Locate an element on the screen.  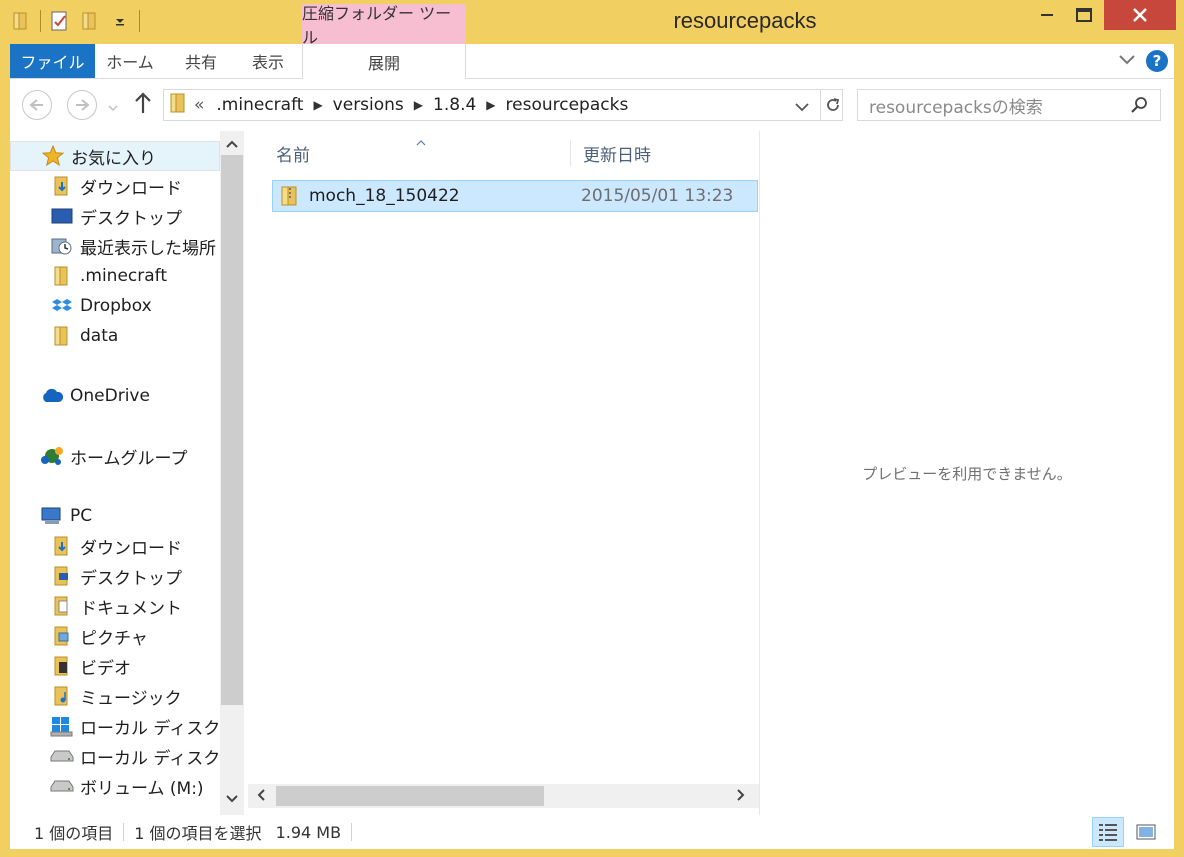
sidebar-item-label: ダウンロード is located at coordinates (131, 188).